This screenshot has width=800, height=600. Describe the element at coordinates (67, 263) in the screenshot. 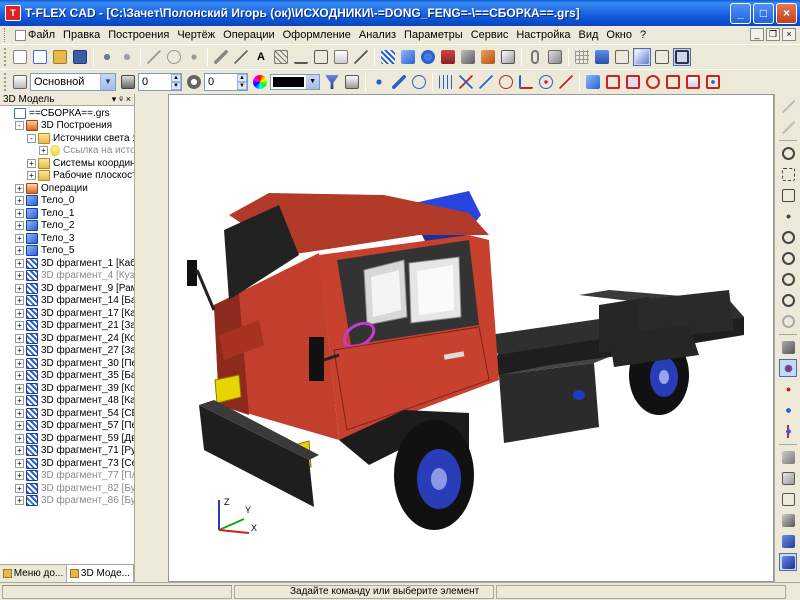

I see `tree-item: +3D фрагмент_1 [Кабина` at that location.